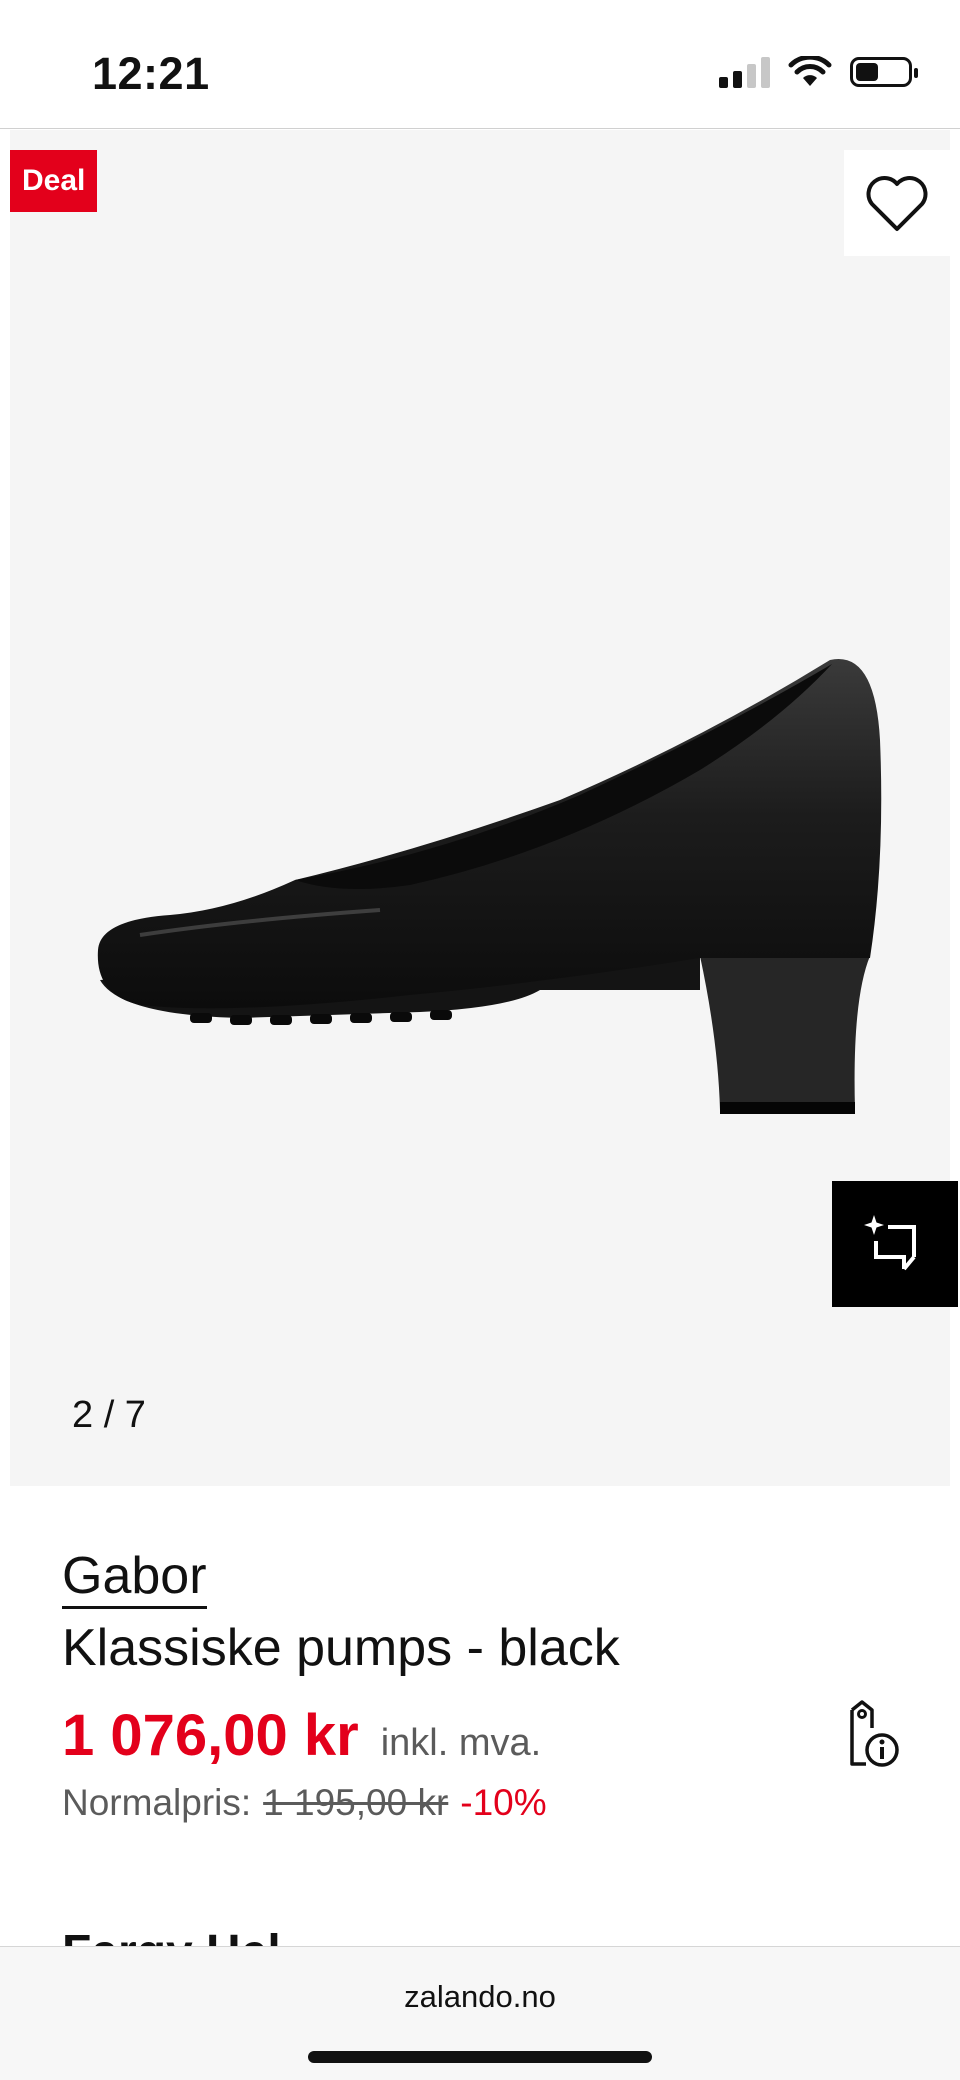 The width and height of the screenshot is (960, 2080). I want to click on home-indicator, so click(480, 2057).